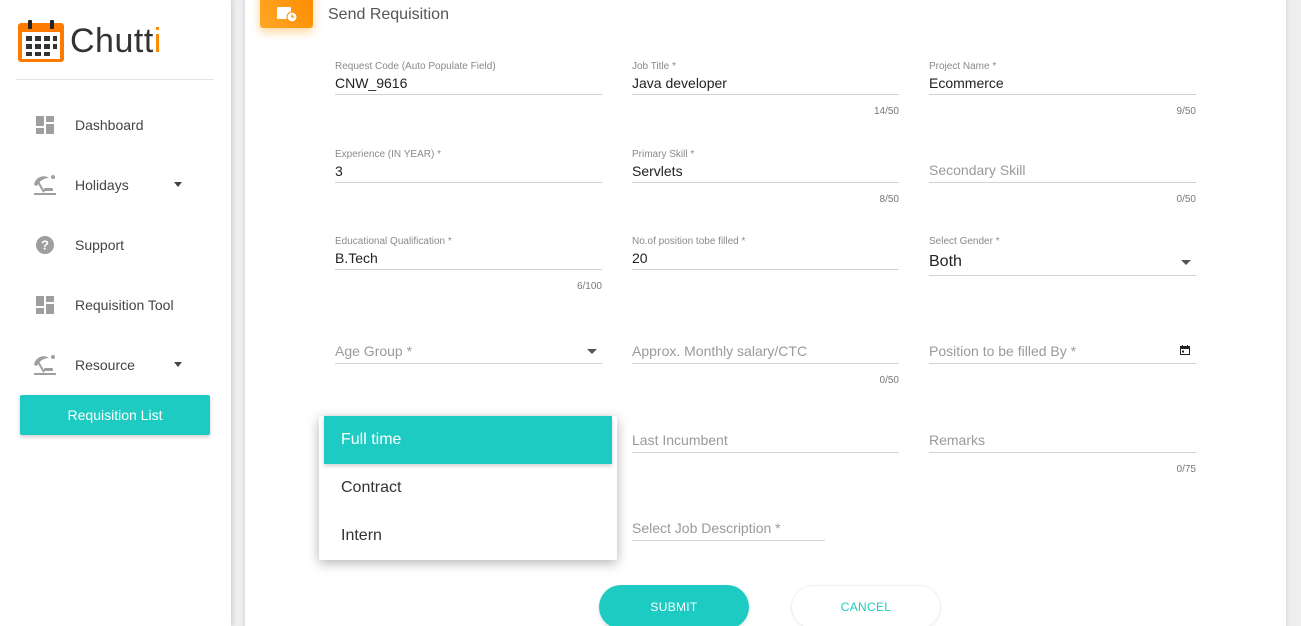 The width and height of the screenshot is (1301, 626). What do you see at coordinates (109, 125) in the screenshot?
I see `sidebar-item-label: Dashboard` at bounding box center [109, 125].